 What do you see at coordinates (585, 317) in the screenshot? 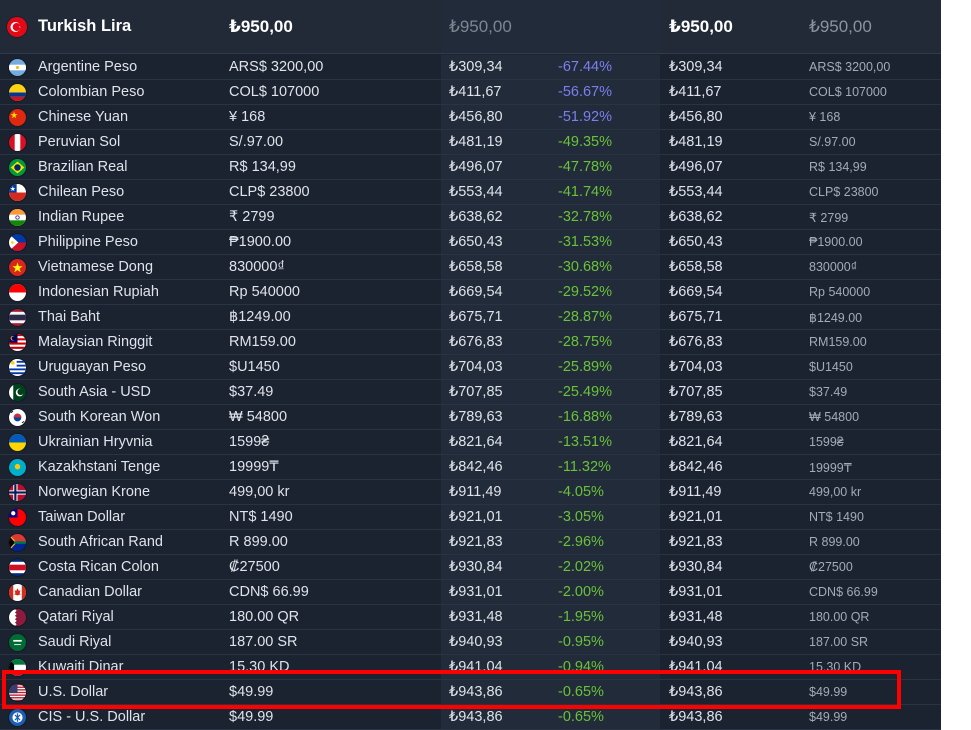
I see `price-difference: -28.87%` at bounding box center [585, 317].